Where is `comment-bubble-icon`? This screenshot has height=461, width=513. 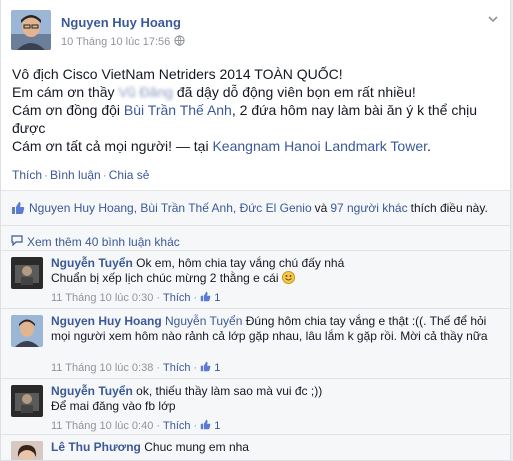 comment-bubble-icon is located at coordinates (17, 241).